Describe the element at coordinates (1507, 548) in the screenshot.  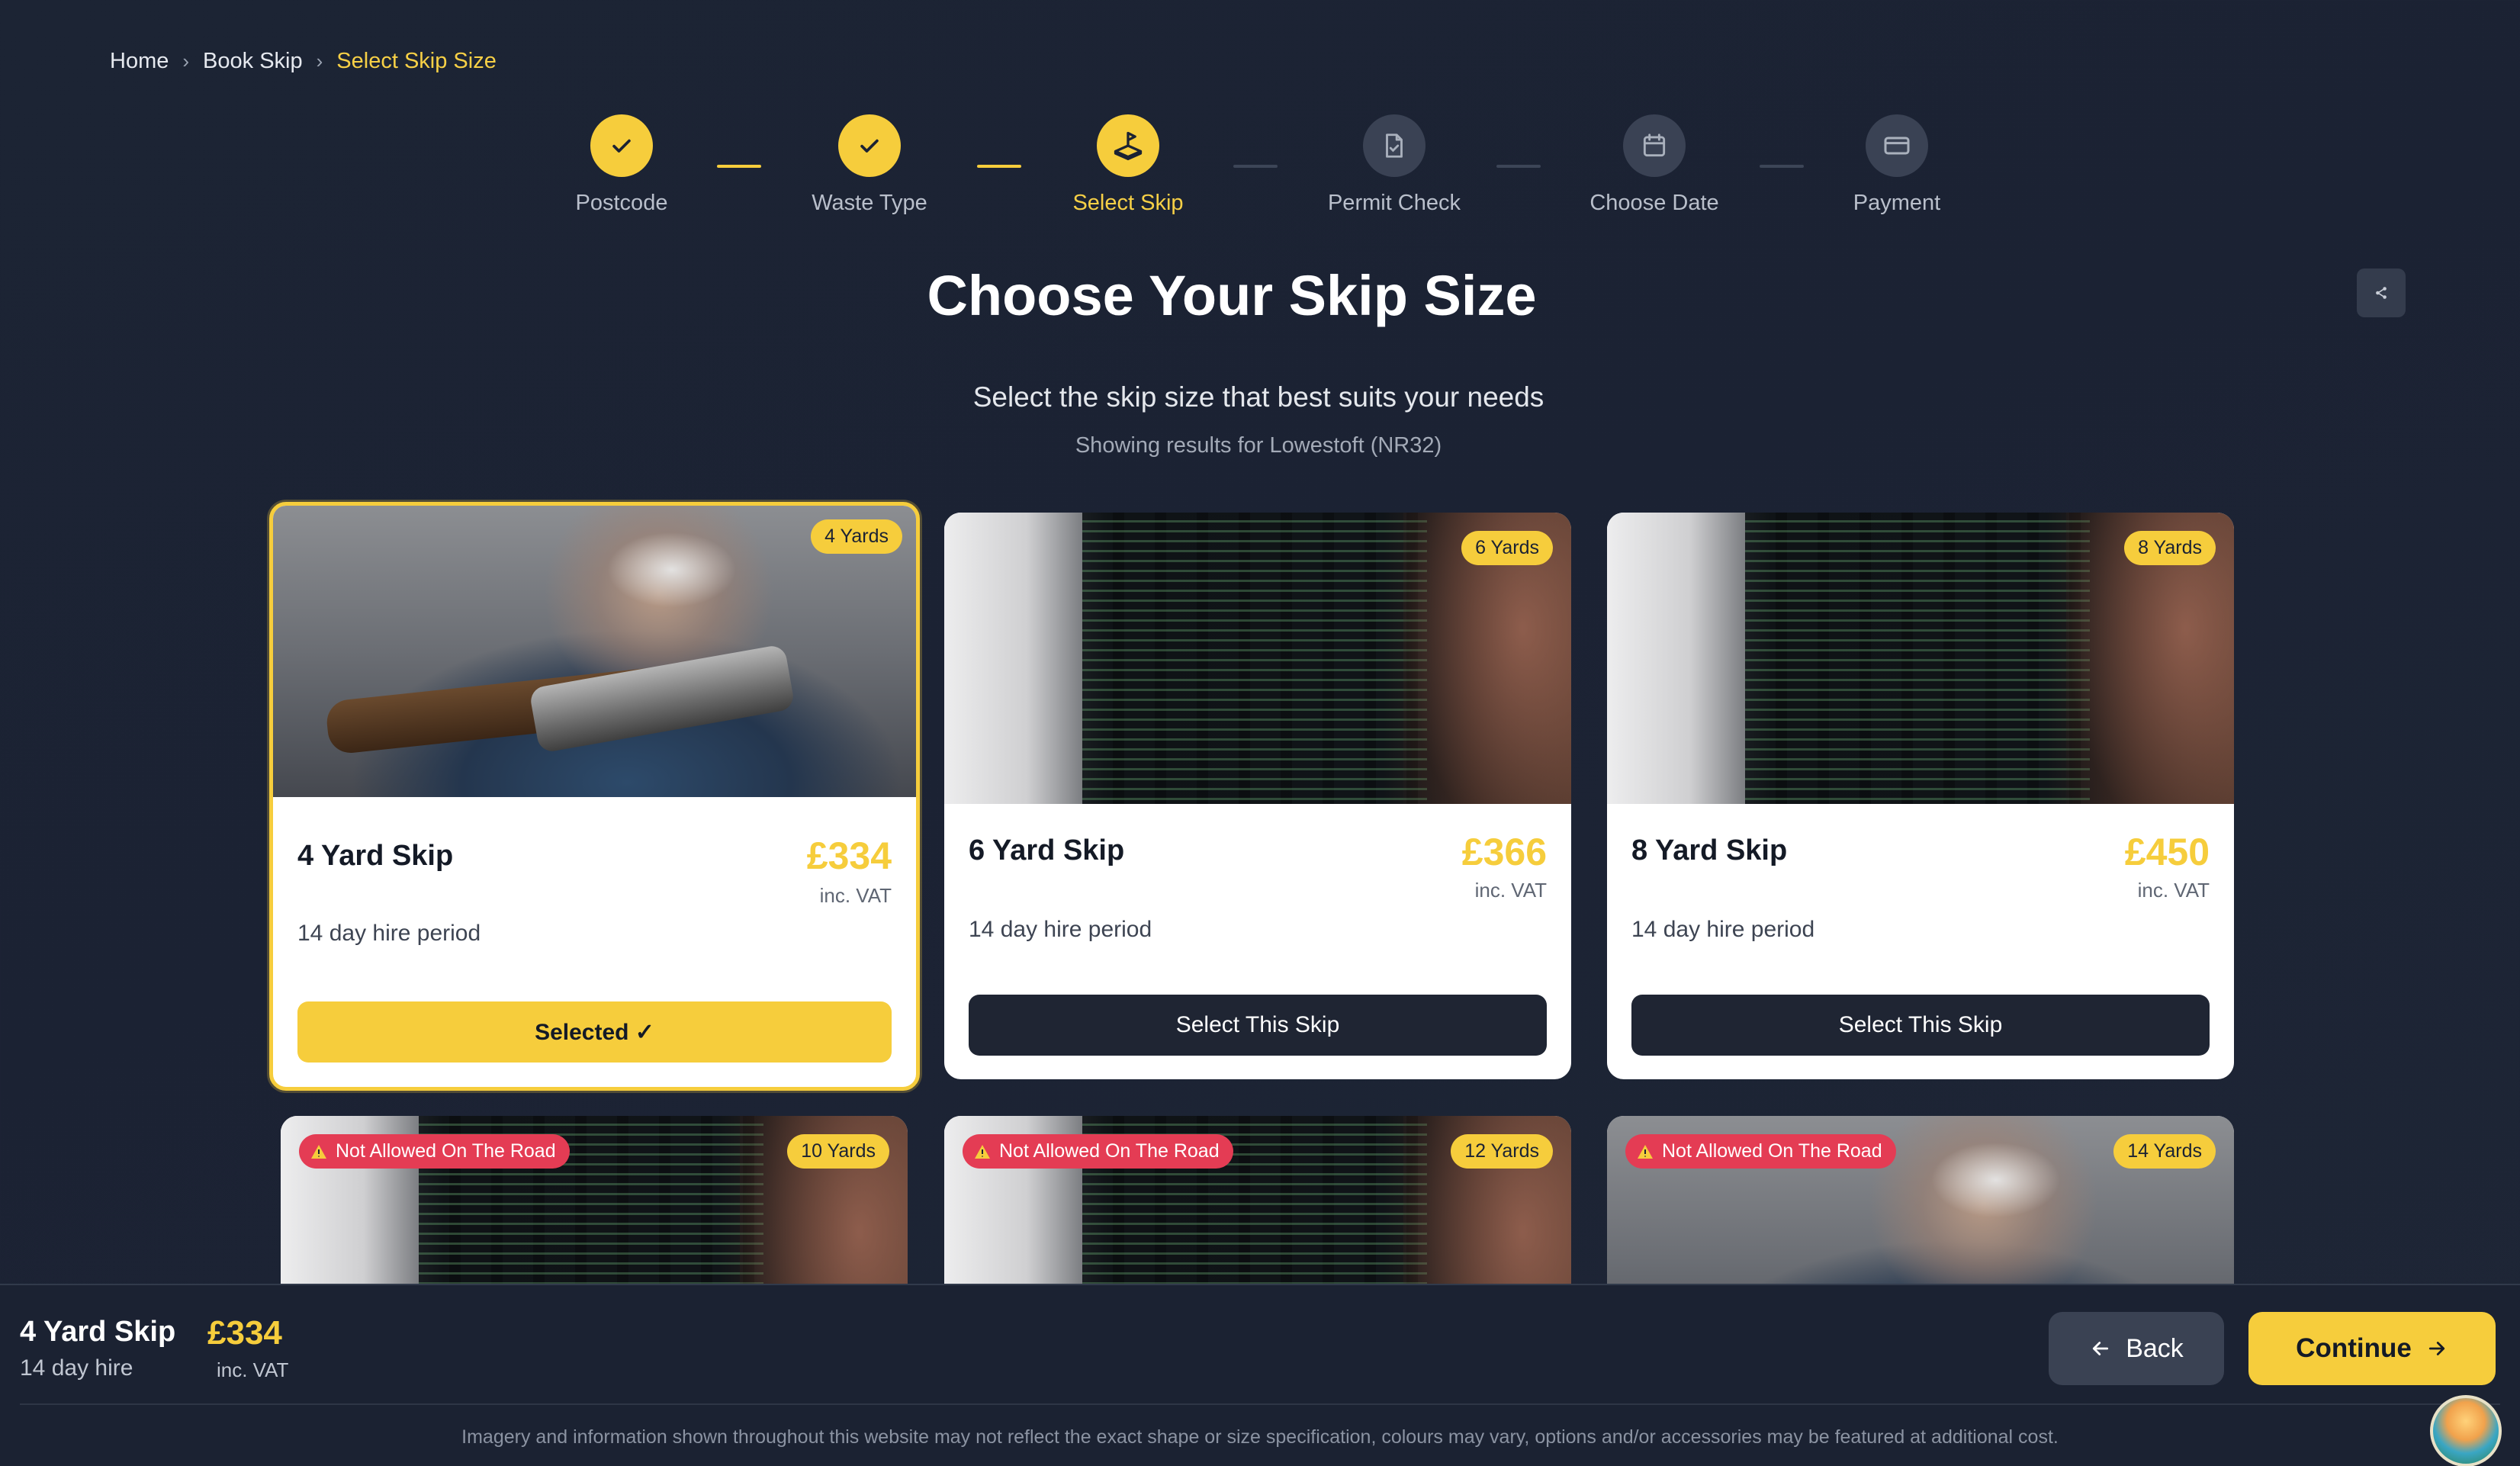
I see `yard-badge: 6 Yards` at that location.